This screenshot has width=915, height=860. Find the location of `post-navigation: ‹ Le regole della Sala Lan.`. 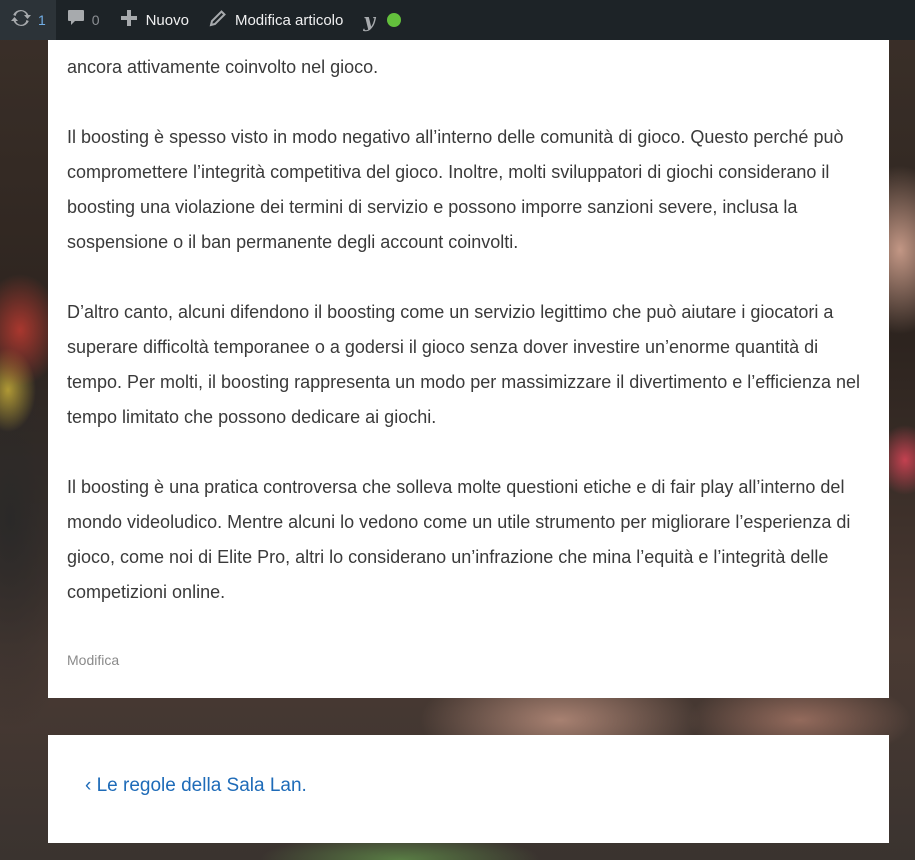

post-navigation: ‹ Le regole della Sala Lan. is located at coordinates (468, 789).